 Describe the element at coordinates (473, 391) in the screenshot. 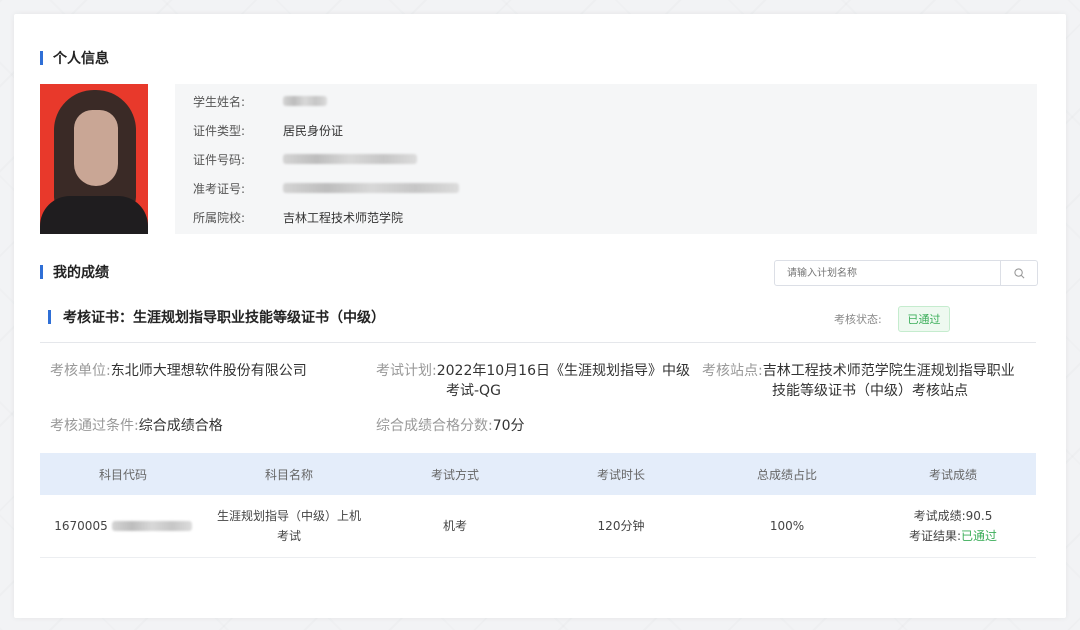

I see `exam-plan-value-line2: 考试-QG` at that location.